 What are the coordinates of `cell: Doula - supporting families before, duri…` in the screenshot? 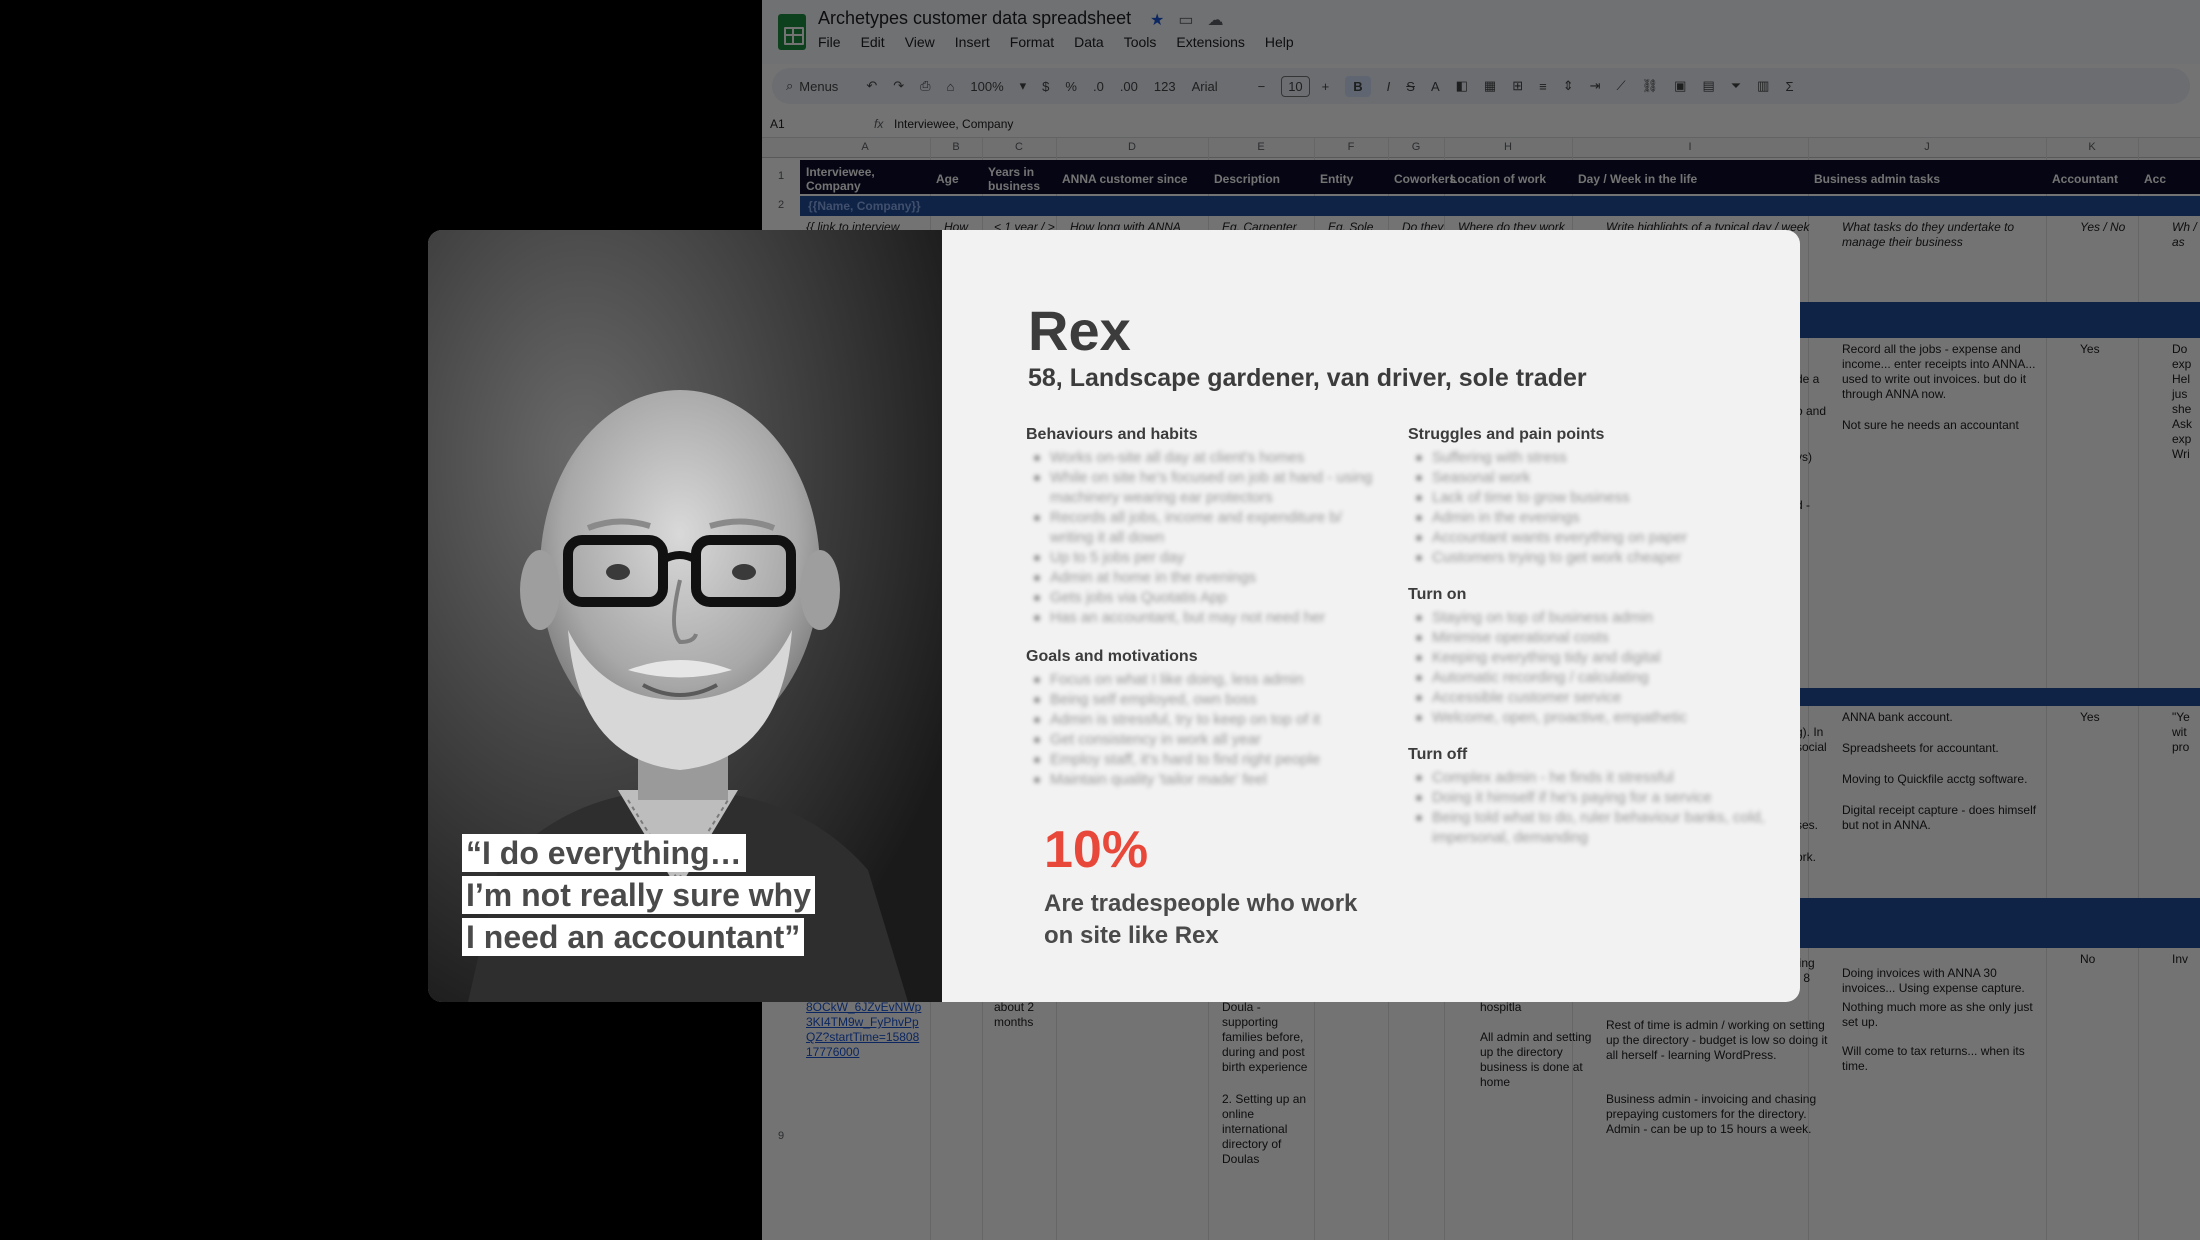 It's located at (1267, 1037).